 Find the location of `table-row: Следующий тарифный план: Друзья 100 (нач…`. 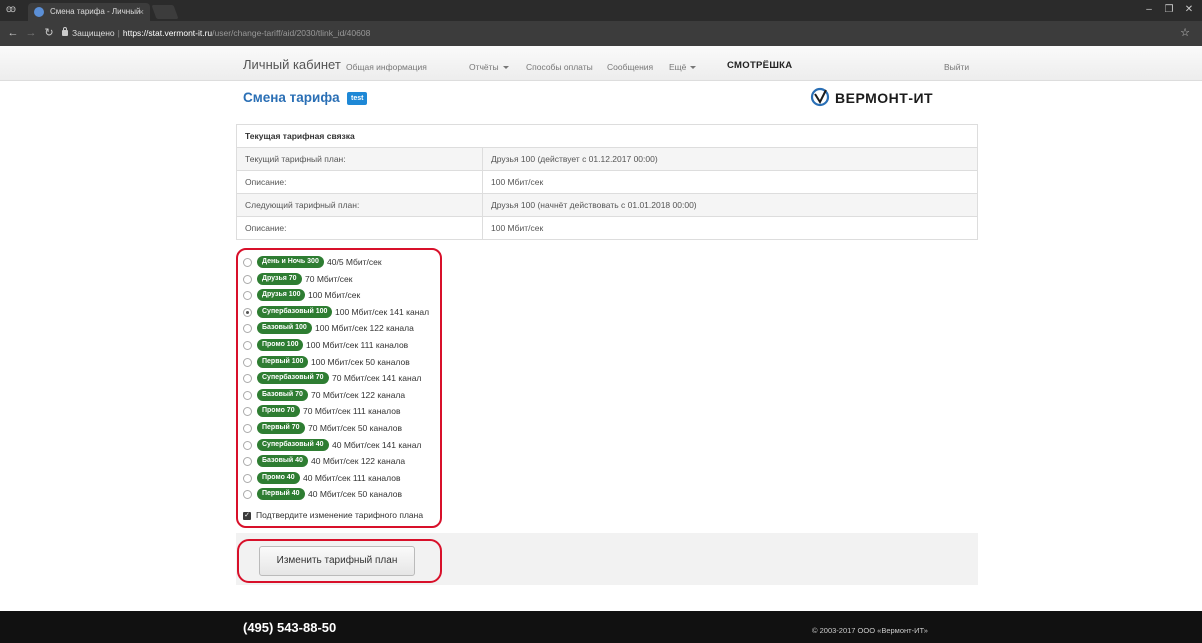

table-row: Следующий тарифный план: Друзья 100 (нач… is located at coordinates (607, 205).